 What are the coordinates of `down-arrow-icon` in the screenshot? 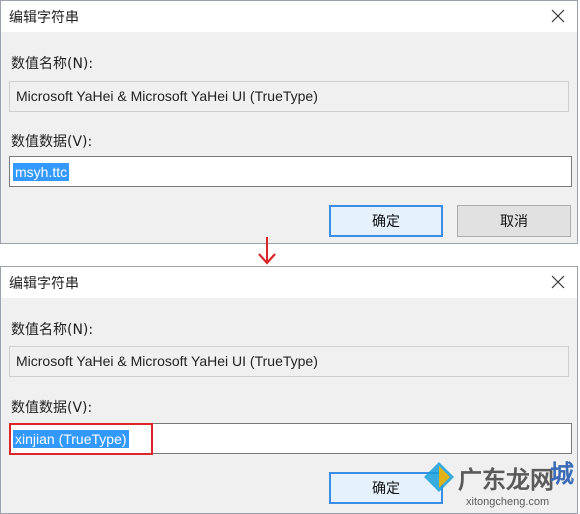 It's located at (267, 251).